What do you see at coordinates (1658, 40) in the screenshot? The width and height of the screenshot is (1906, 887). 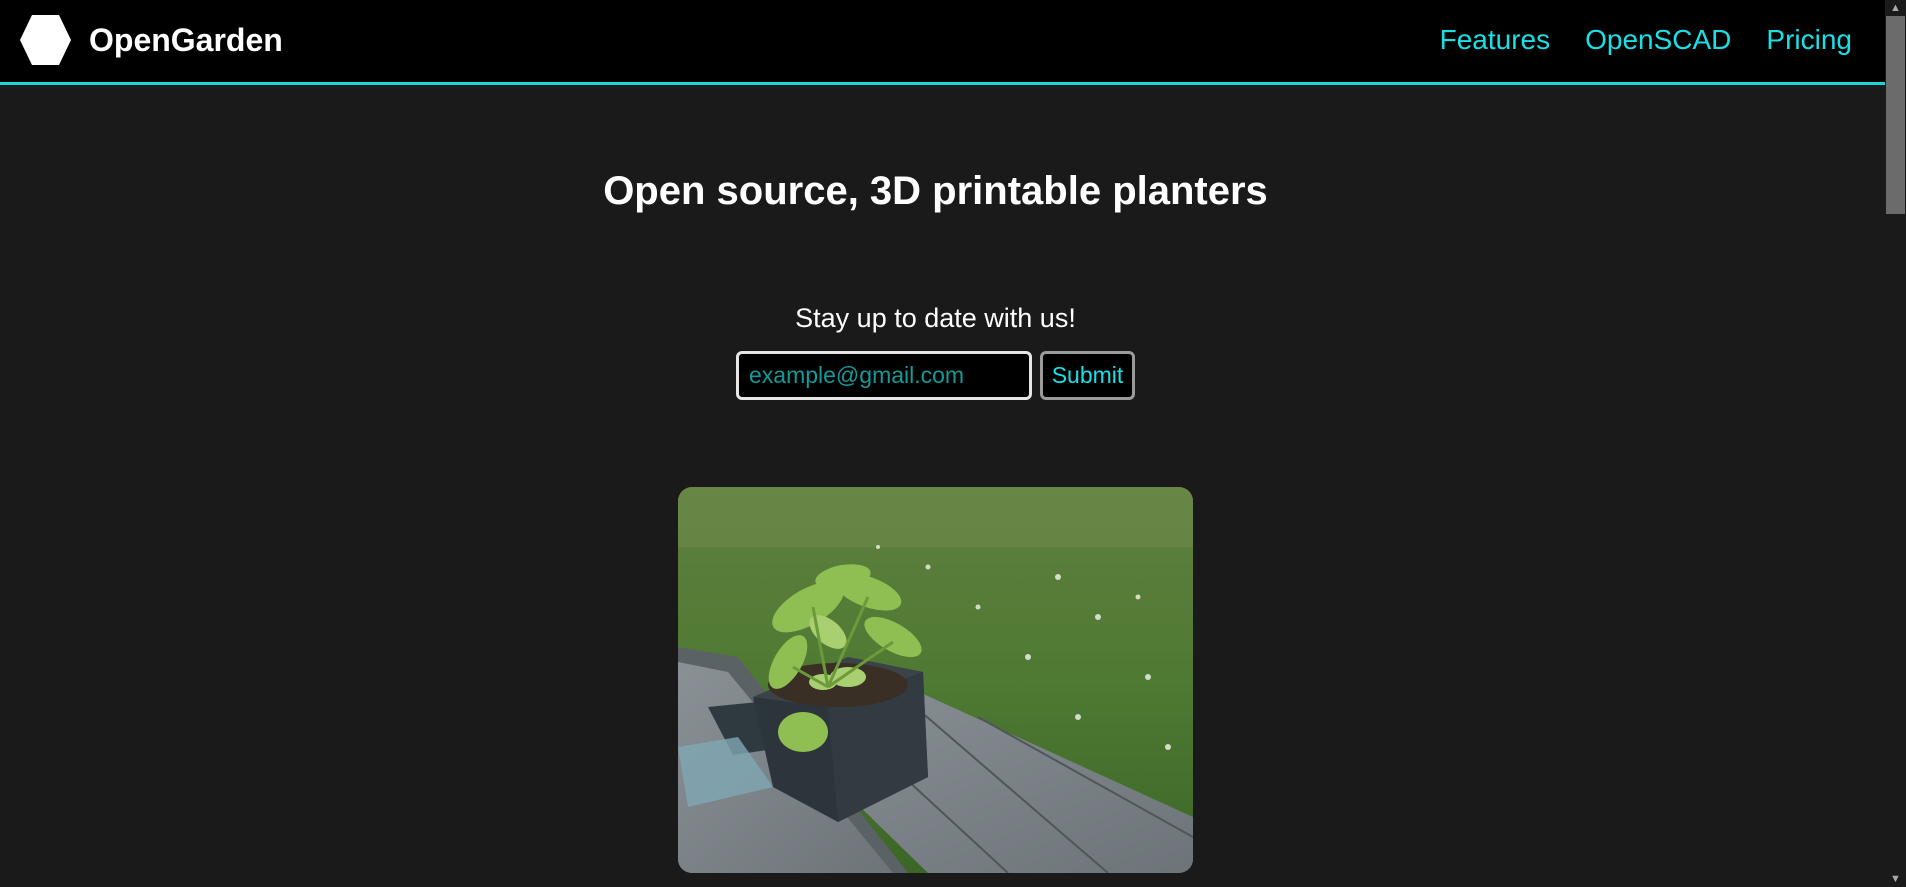 I see `nav-link-openscad: OpenSCAD` at bounding box center [1658, 40].